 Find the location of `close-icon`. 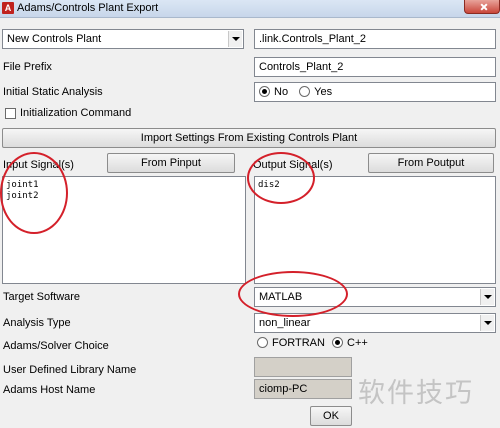

close-icon is located at coordinates (482, 7).